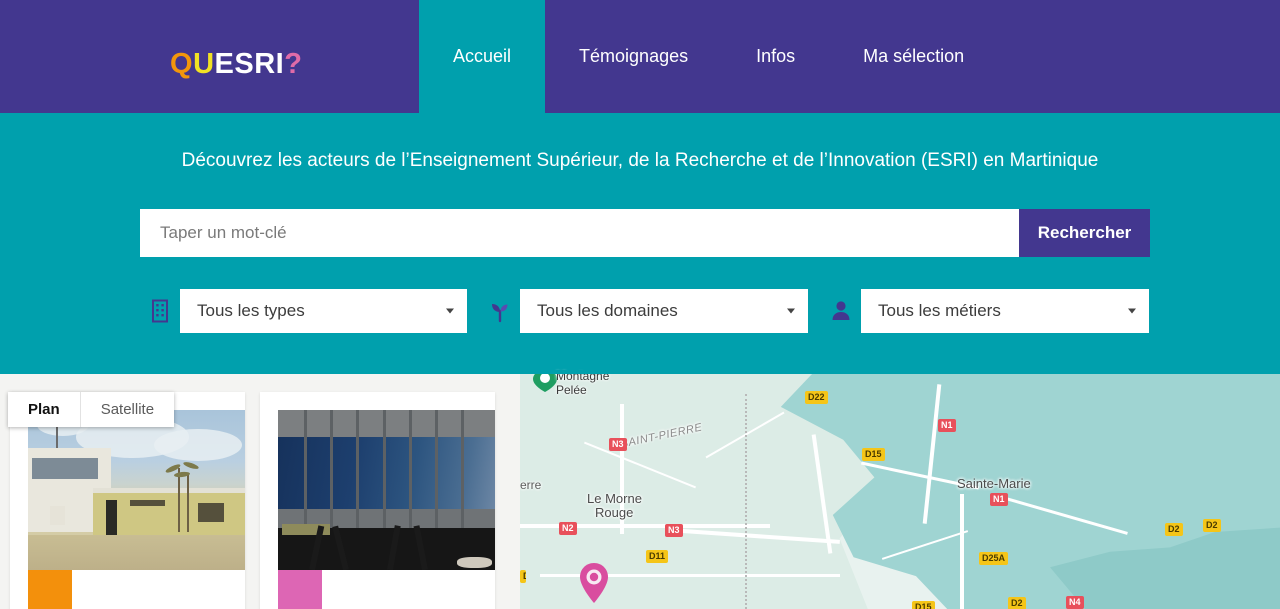 This screenshot has width=1280, height=609. I want to click on nav-item-infos: Infos, so click(775, 56).